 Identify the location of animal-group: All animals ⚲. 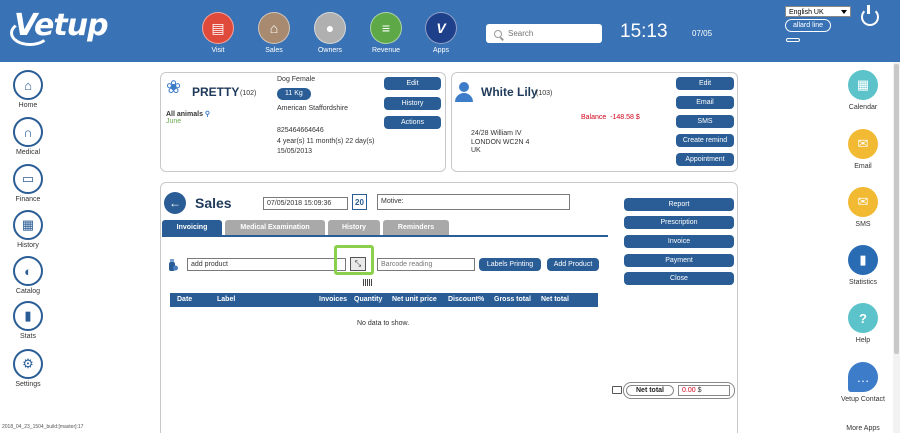
(188, 114).